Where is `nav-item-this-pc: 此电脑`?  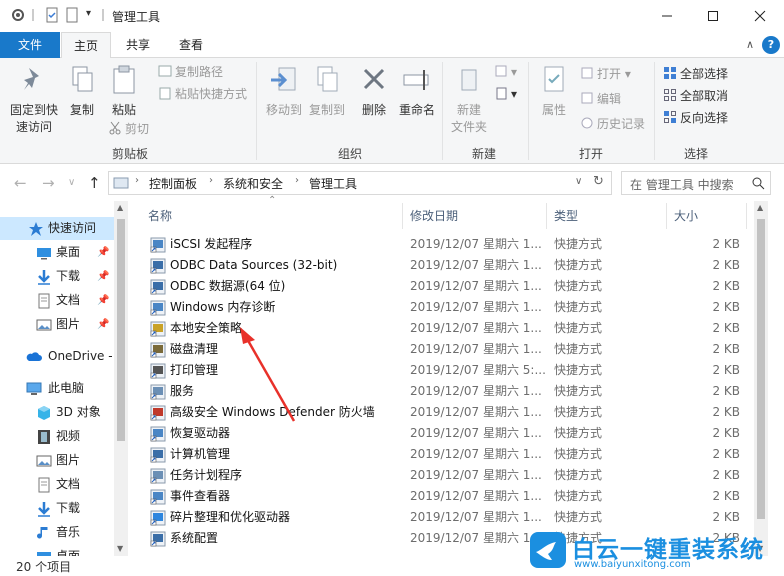 nav-item-this-pc: 此电脑 is located at coordinates (57, 388).